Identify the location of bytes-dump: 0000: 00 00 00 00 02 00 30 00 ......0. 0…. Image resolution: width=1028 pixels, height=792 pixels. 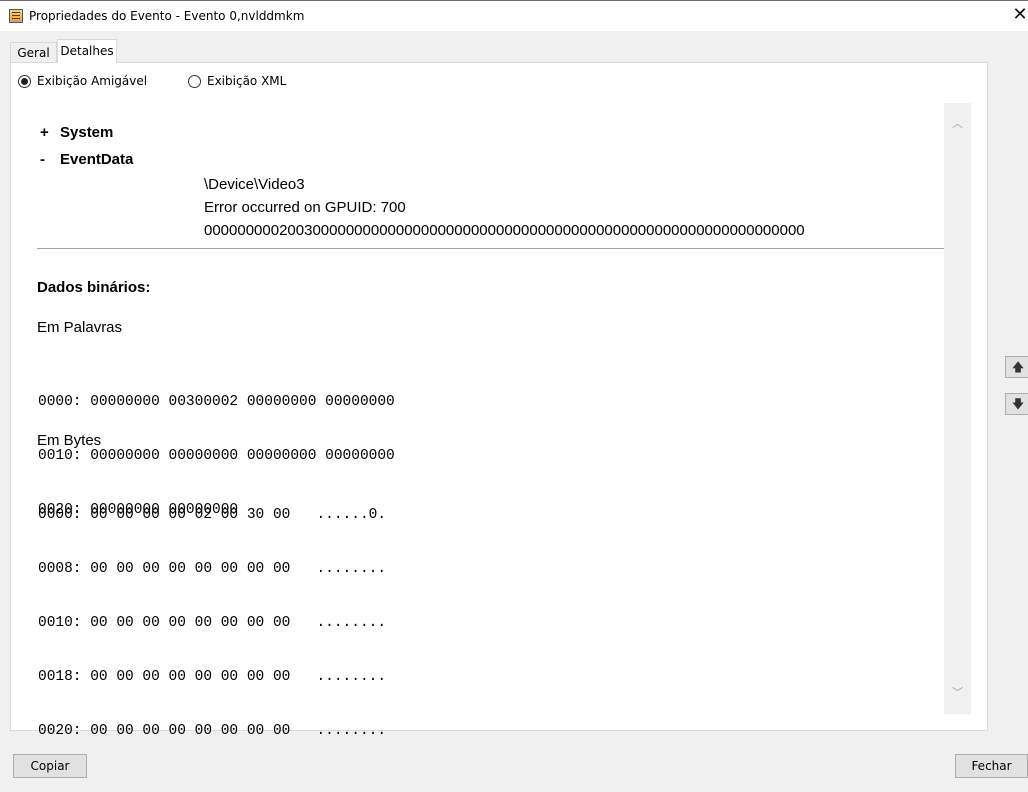
(212, 623).